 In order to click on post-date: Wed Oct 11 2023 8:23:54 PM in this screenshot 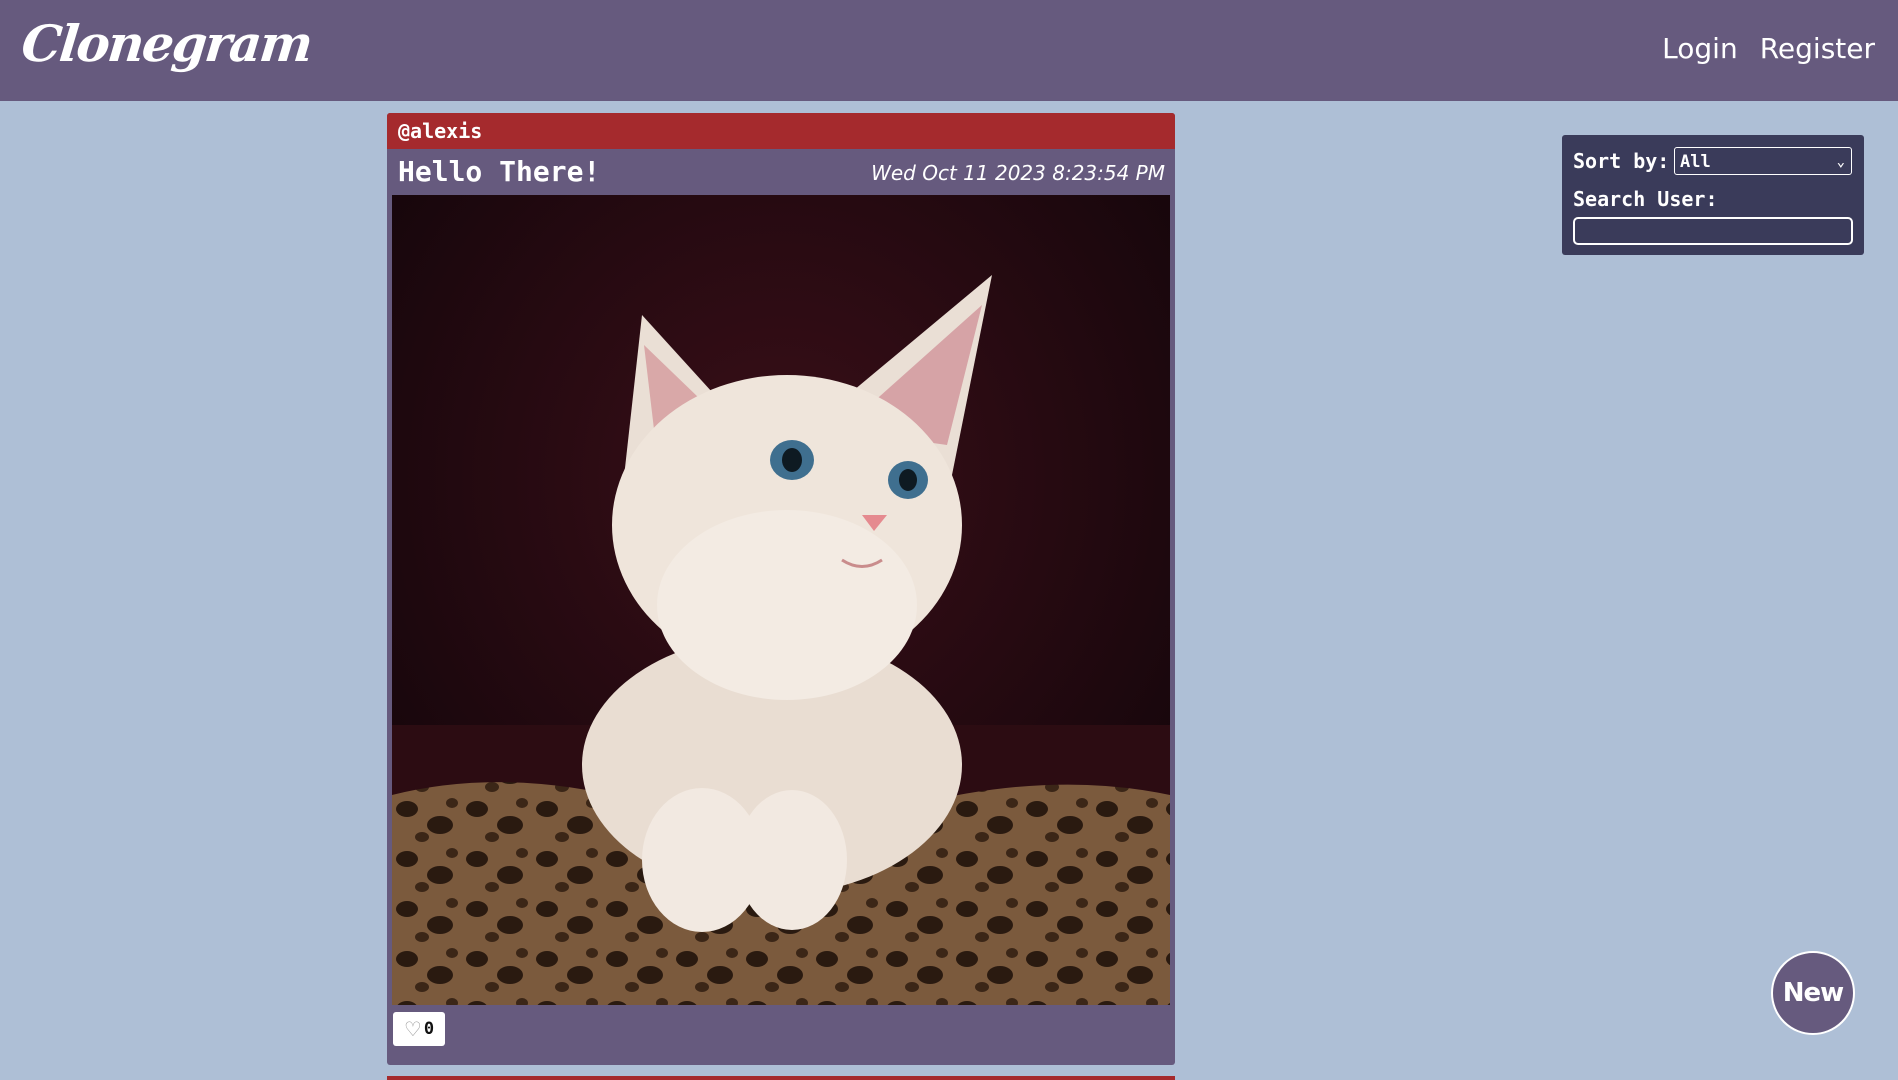, I will do `click(1018, 173)`.